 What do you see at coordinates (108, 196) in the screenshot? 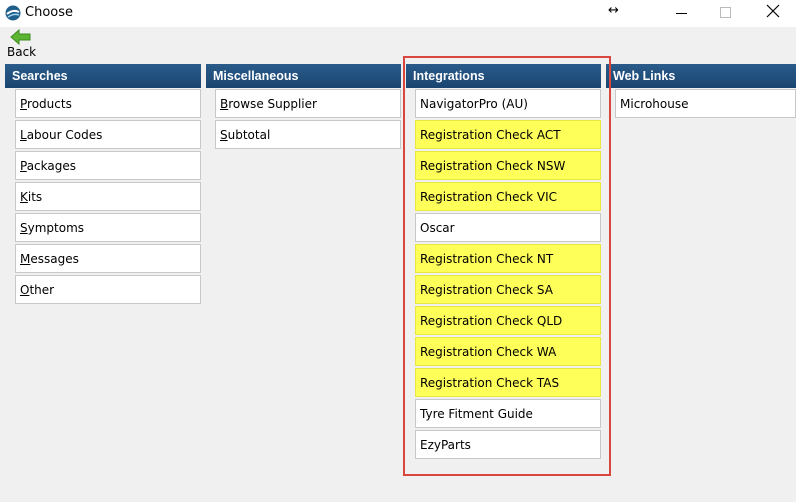
I see `search-item-kits: Kits` at bounding box center [108, 196].